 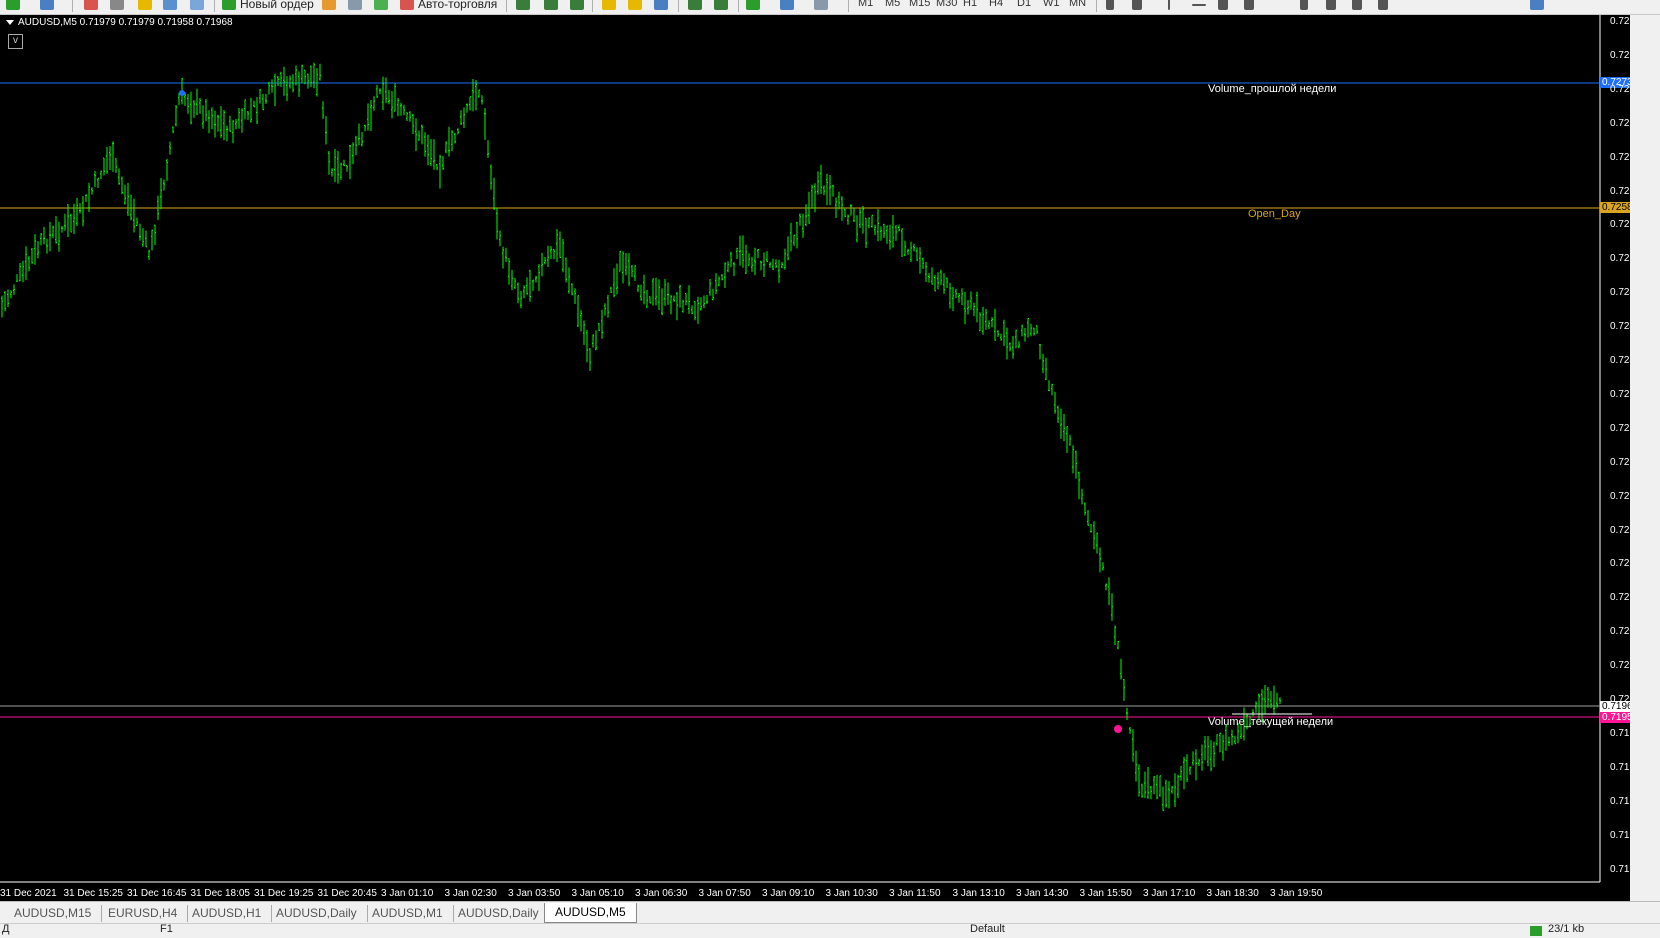 I want to click on search-icon, so click(x=1537, y=5).